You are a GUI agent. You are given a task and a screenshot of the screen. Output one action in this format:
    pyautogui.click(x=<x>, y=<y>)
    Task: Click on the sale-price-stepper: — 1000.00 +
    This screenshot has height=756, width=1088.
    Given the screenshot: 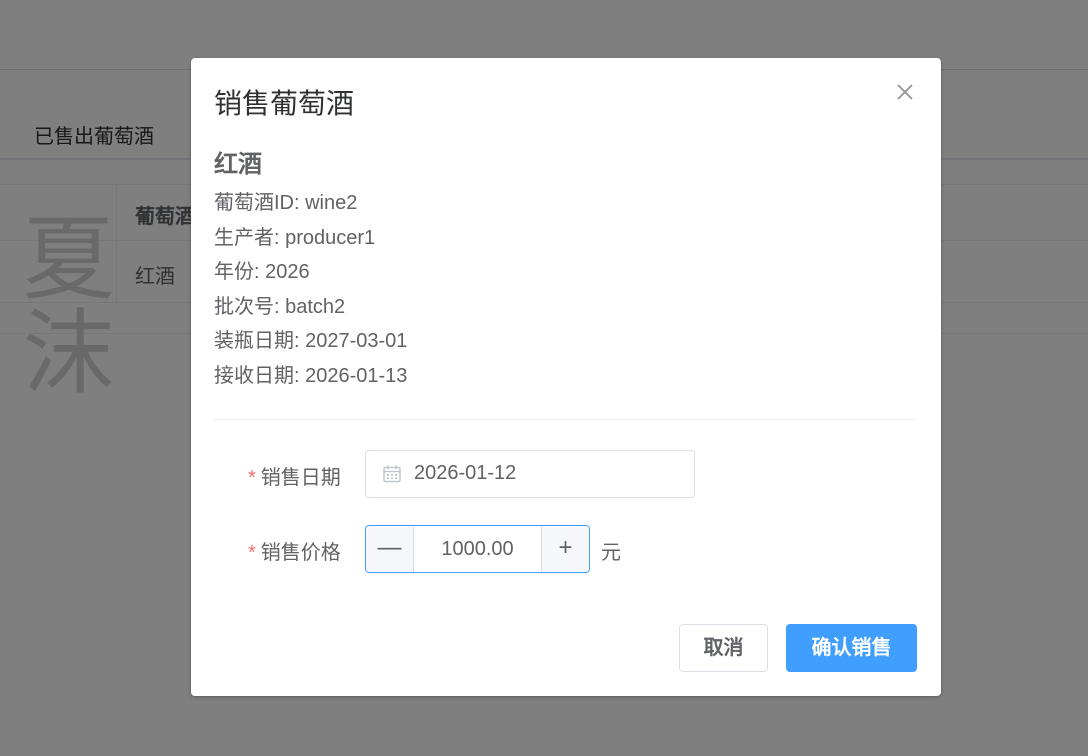 What is the action you would take?
    pyautogui.click(x=477, y=549)
    